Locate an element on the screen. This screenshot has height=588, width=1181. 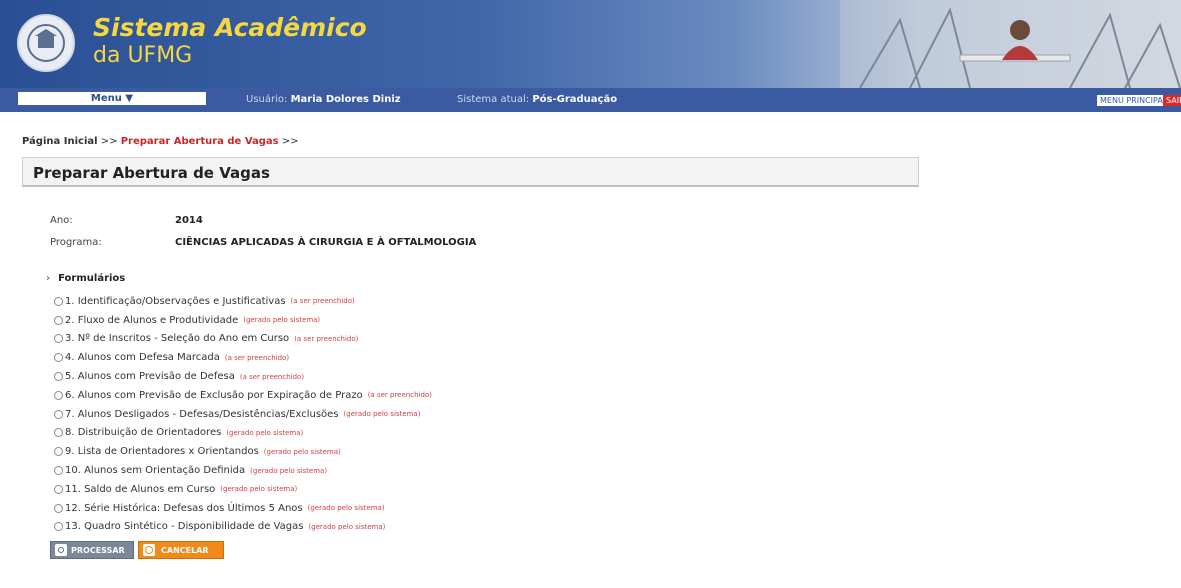
form-option-label: 5. Alunos com Previsão de Defesa is located at coordinates (150, 377).